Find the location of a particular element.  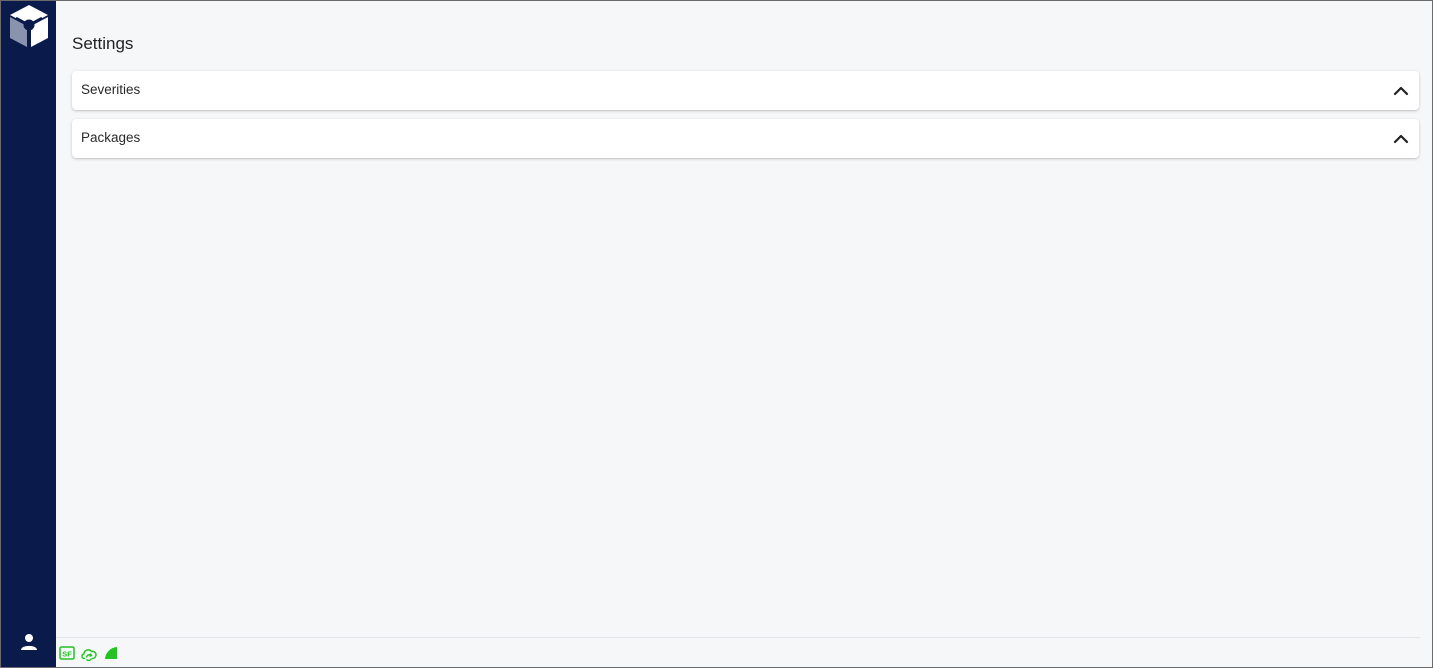

cloud-sync-icon is located at coordinates (89, 653).